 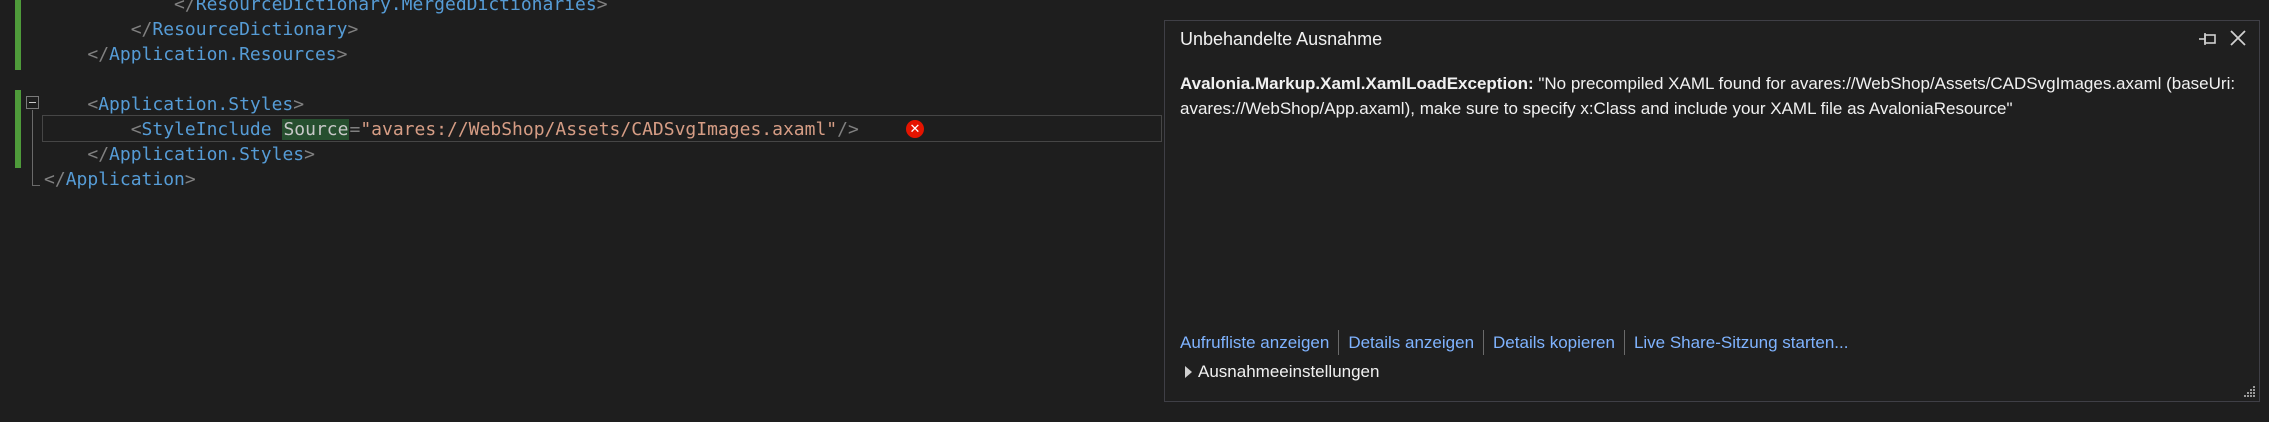 What do you see at coordinates (32, 147) in the screenshot?
I see `fold-guide` at bounding box center [32, 147].